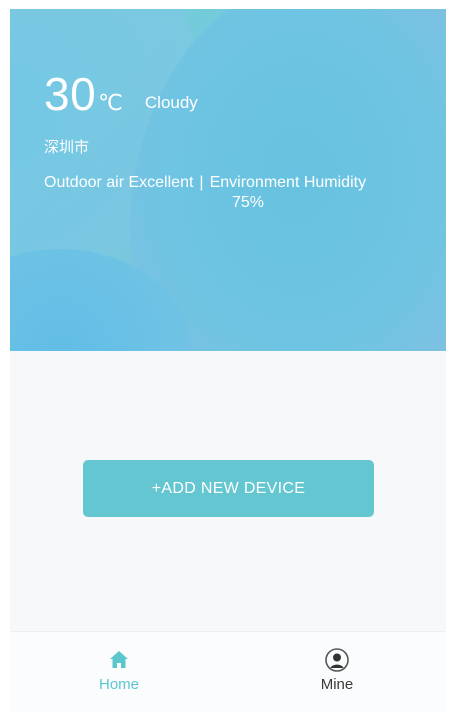 This screenshot has width=456, height=712. I want to click on nav-item-mine: Mine, so click(337, 672).